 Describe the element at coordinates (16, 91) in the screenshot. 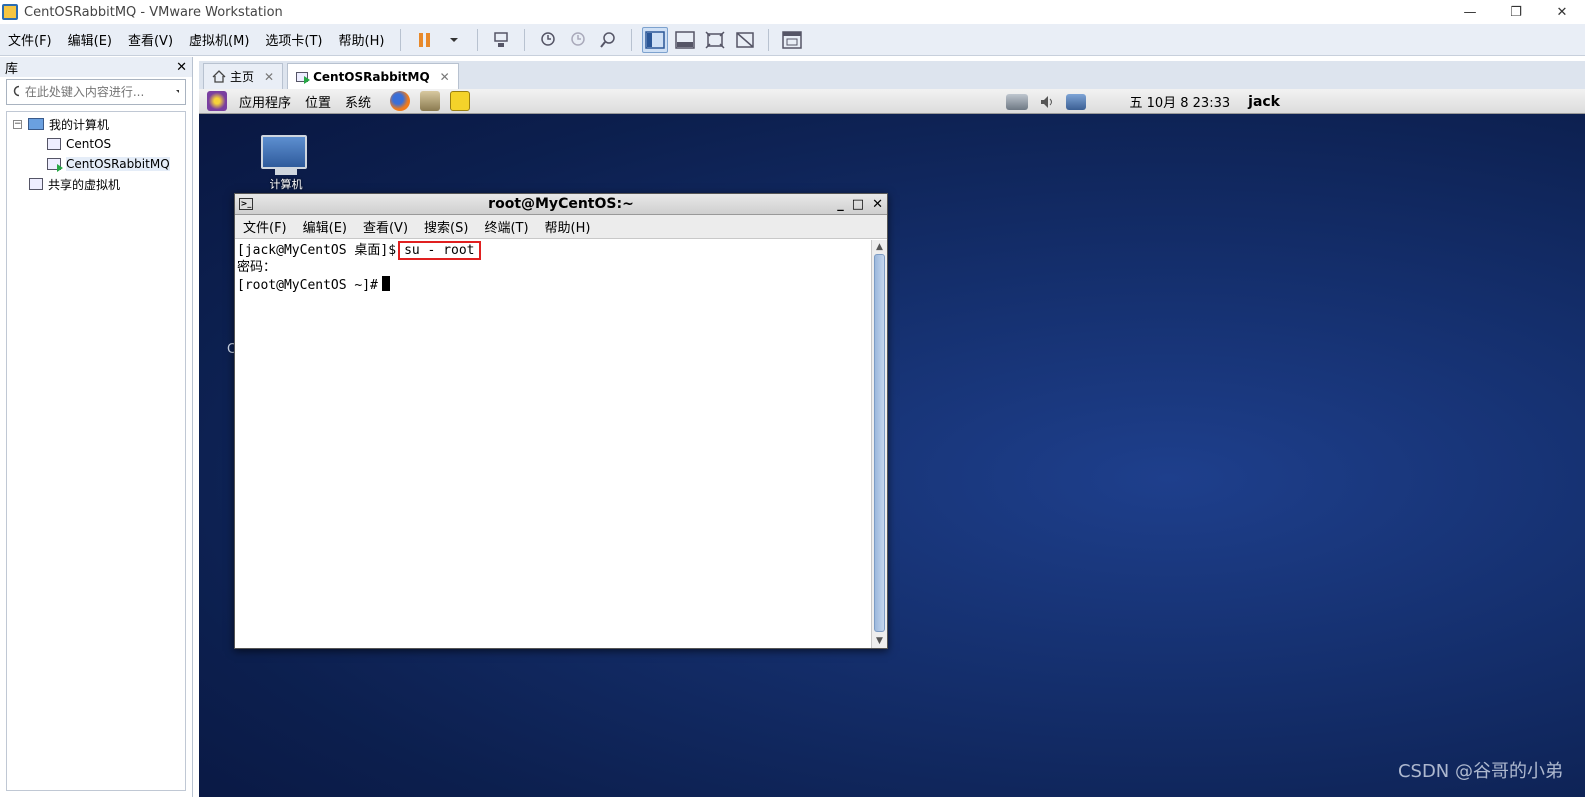

I see `search-icon` at that location.